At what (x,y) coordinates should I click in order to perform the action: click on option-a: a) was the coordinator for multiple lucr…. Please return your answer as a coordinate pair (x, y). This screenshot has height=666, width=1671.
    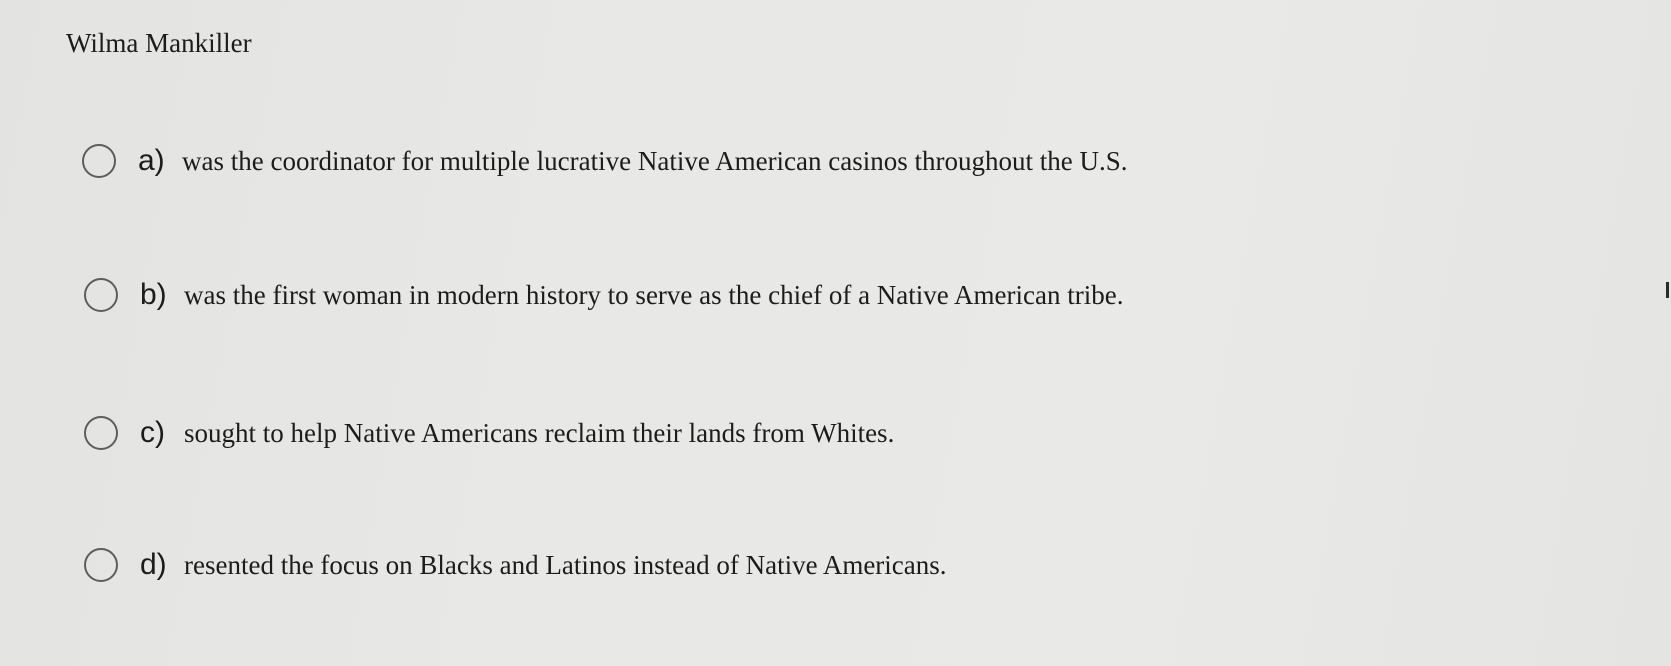
    Looking at the image, I should click on (605, 161).